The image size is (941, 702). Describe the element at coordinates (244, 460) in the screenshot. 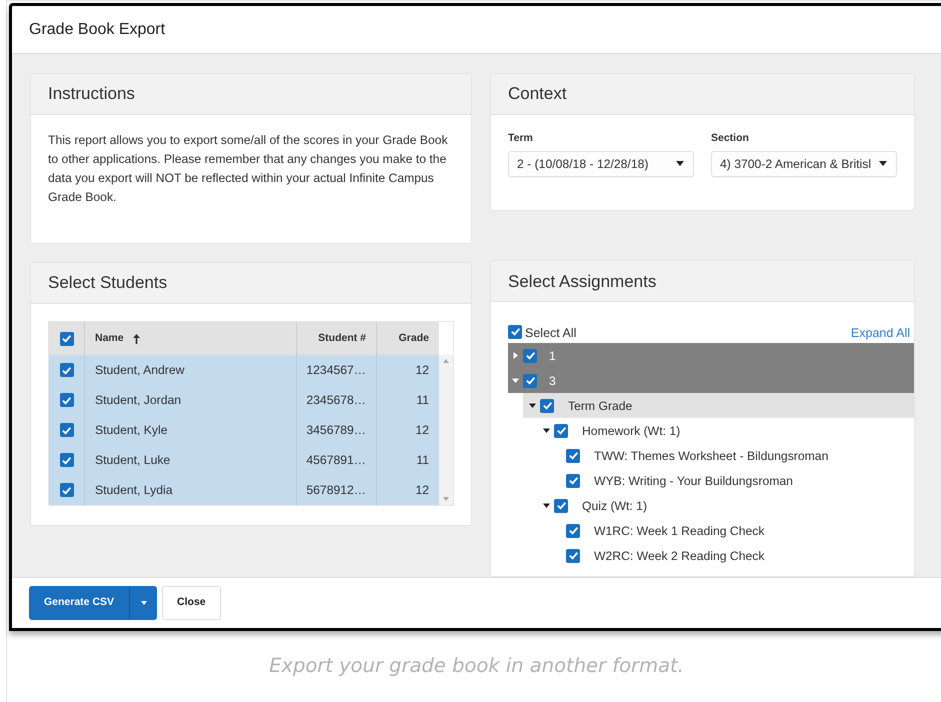

I see `table-row: Student, Luke 4567891… 11` at that location.